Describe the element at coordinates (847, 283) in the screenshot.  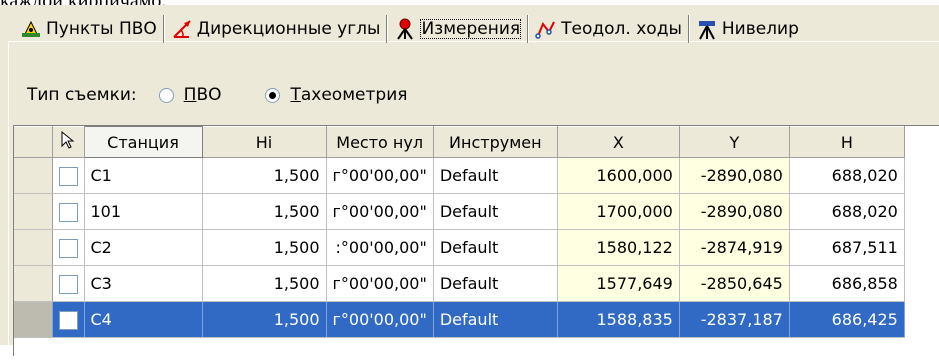
I see `cell-h: 686,858` at that location.